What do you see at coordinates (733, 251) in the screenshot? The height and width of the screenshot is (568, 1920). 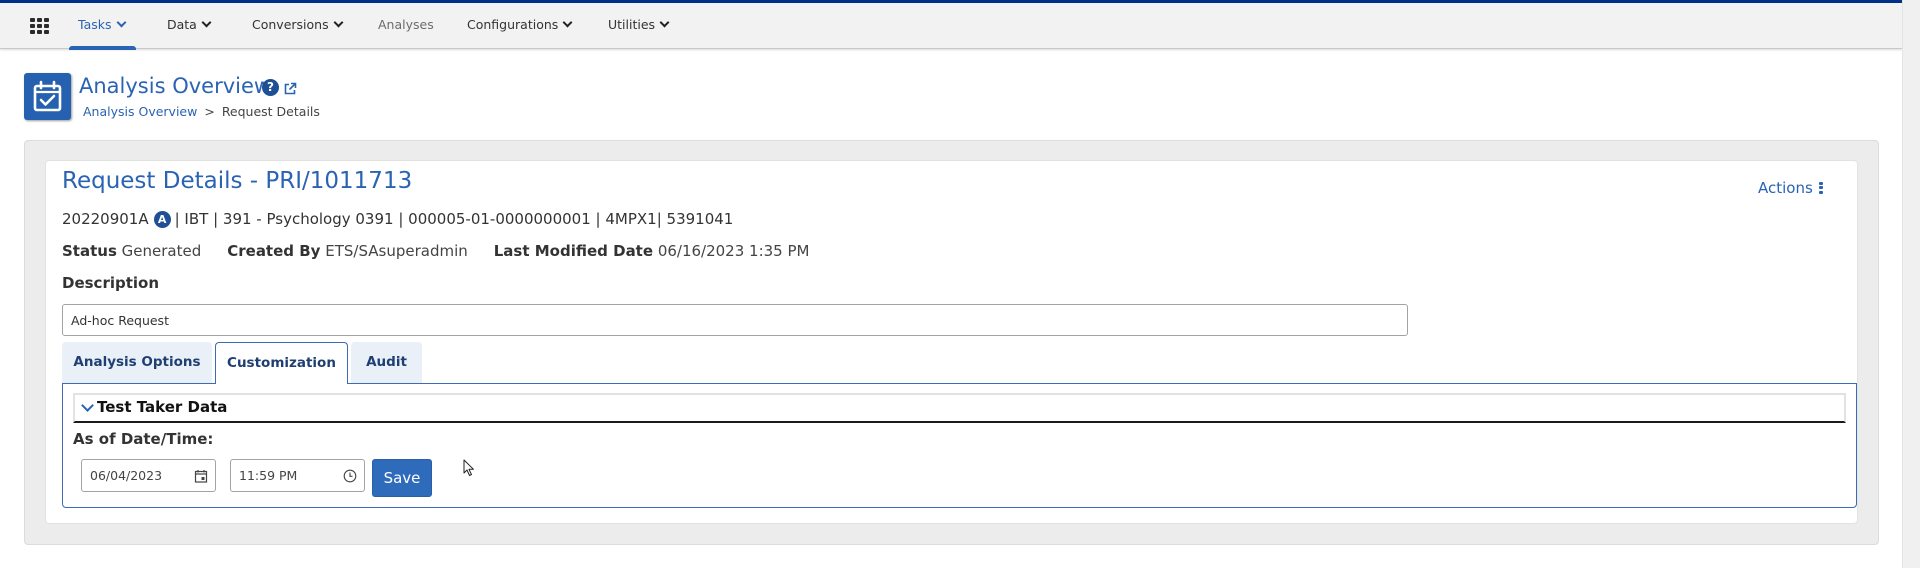 I see `last-modified-value: 06/16/2023 1:35 PM` at bounding box center [733, 251].